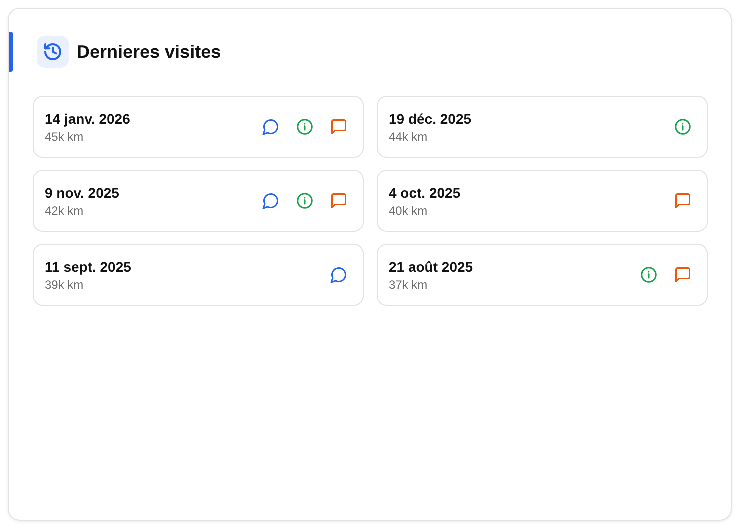 Image resolution: width=740 pixels, height=528 pixels. I want to click on visit-mileage: 39k km, so click(65, 285).